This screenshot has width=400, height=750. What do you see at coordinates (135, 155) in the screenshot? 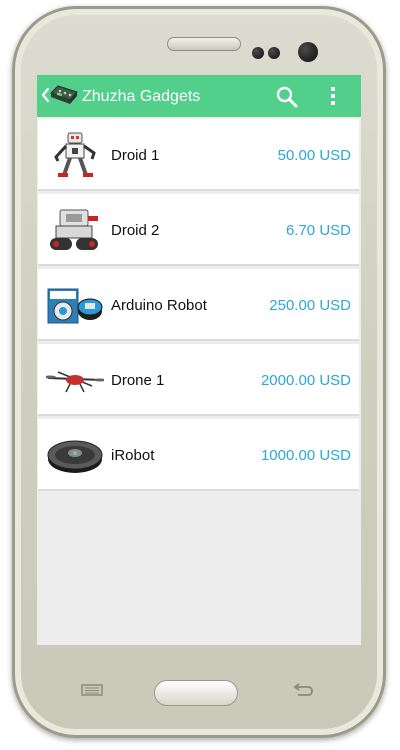
I see `product-name: Droid 1` at bounding box center [135, 155].